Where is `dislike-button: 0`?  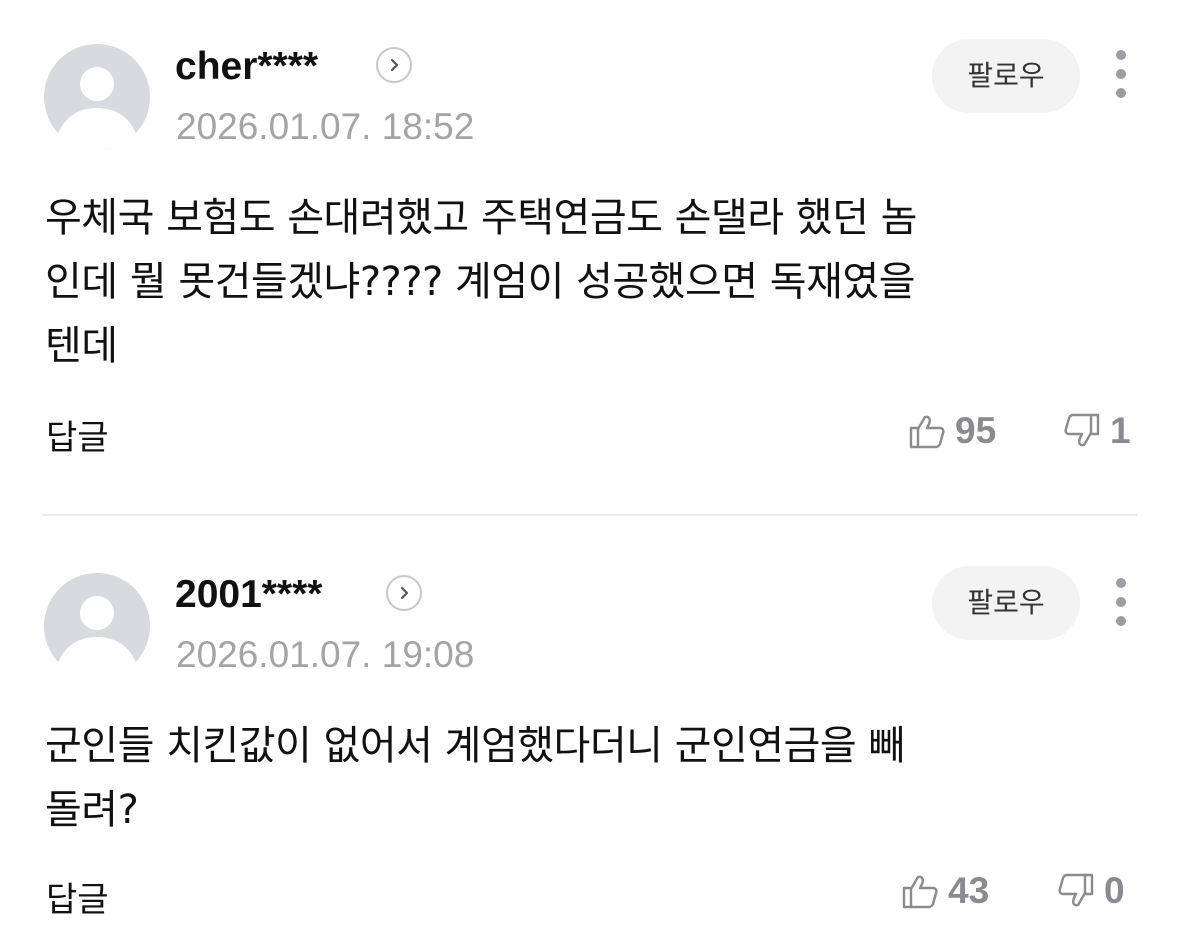
dislike-button: 0 is located at coordinates (1090, 891).